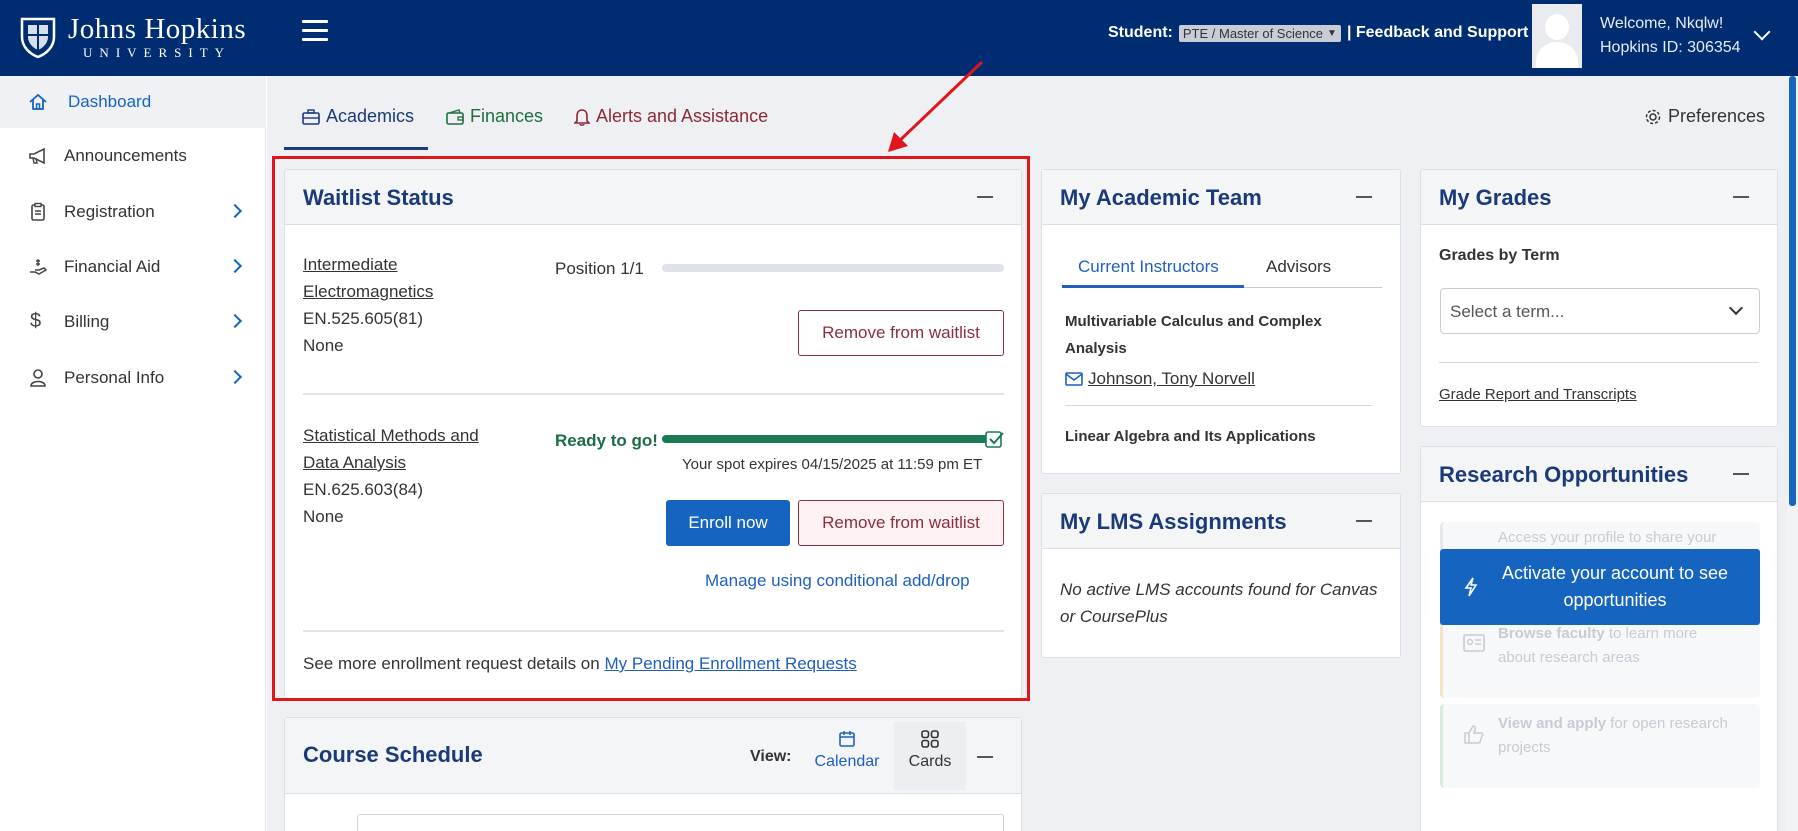 The image size is (1798, 831). Describe the element at coordinates (582, 117) in the screenshot. I see `bell-icon` at that location.